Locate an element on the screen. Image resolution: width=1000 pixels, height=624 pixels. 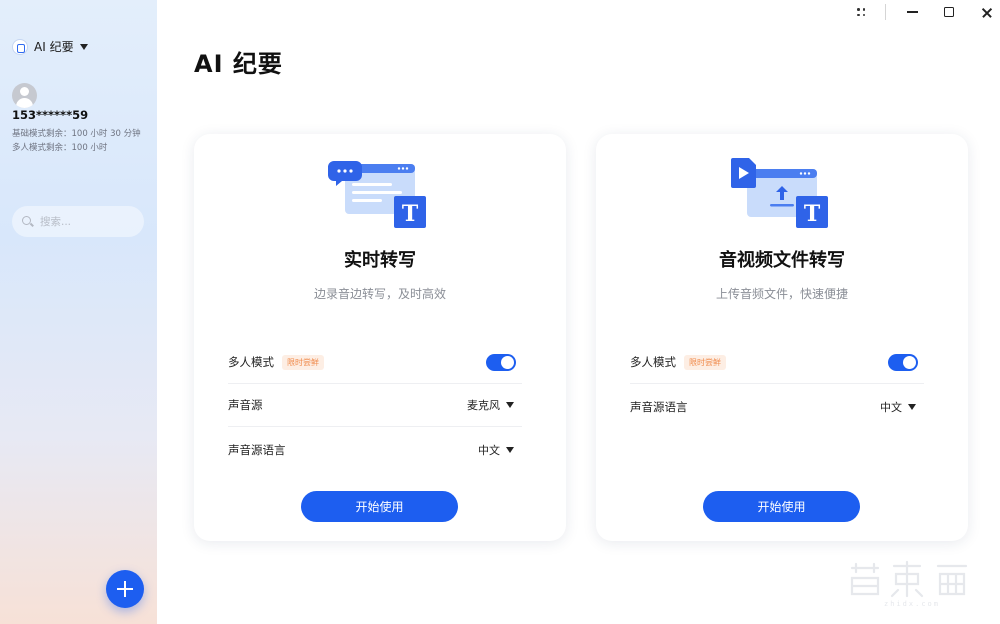
realtime-transcribe-illustration: T is located at coordinates (377, 194).